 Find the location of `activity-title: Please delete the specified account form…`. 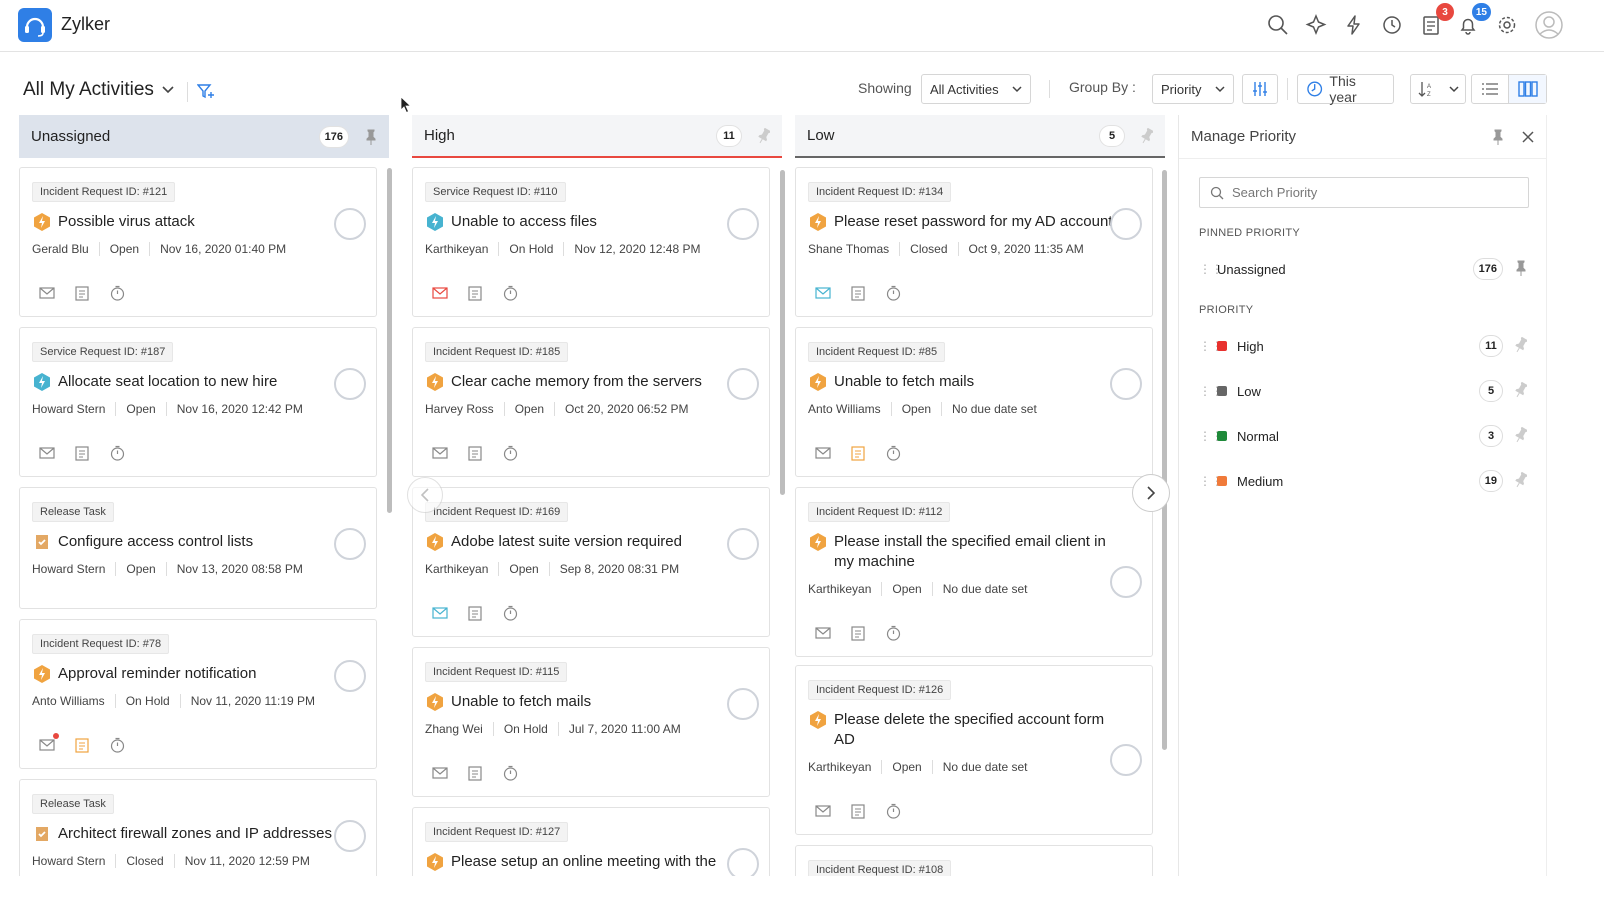

activity-title: Please delete the specified account form… is located at coordinates (979, 730).